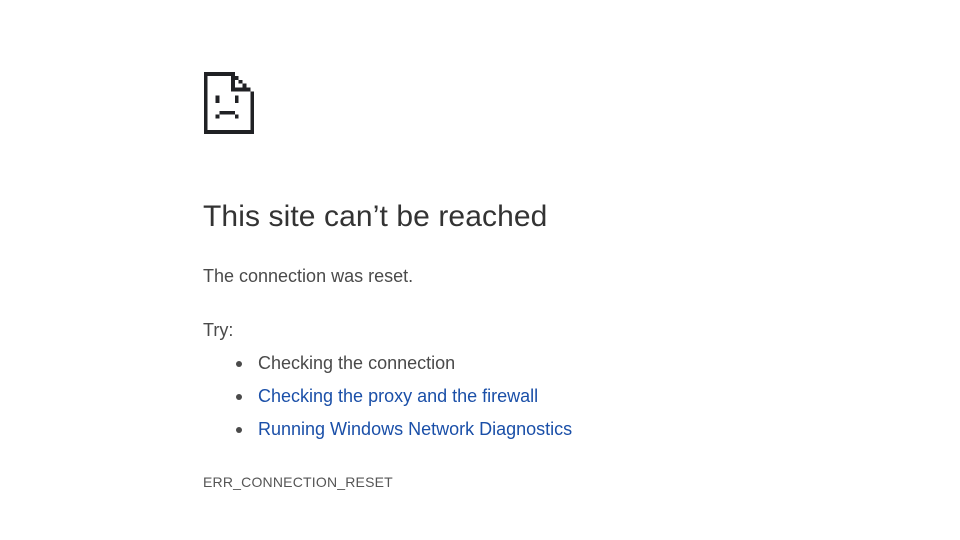 The width and height of the screenshot is (960, 540). What do you see at coordinates (229, 103) in the screenshot?
I see `sad-page-icon` at bounding box center [229, 103].